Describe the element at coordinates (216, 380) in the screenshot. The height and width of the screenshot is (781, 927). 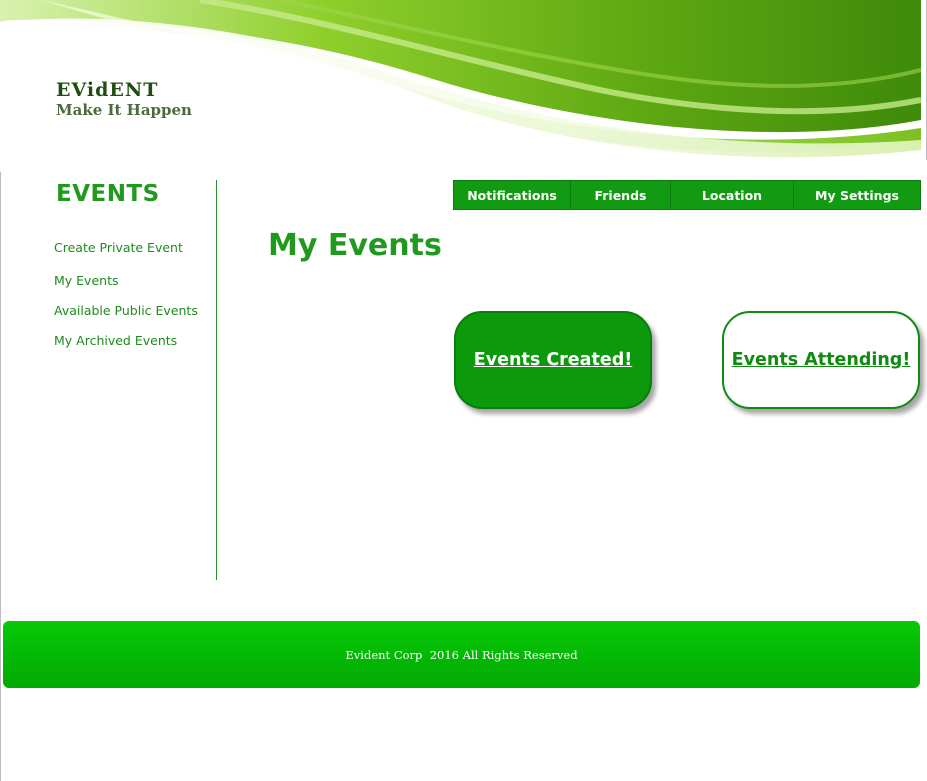
I see `sidebar-divider` at that location.